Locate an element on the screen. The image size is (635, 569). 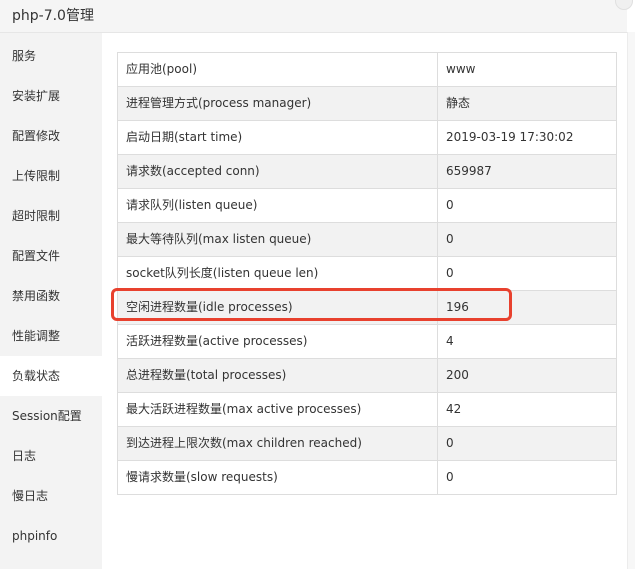
row-label: 活跃进程数量(active processes) is located at coordinates (277, 341).